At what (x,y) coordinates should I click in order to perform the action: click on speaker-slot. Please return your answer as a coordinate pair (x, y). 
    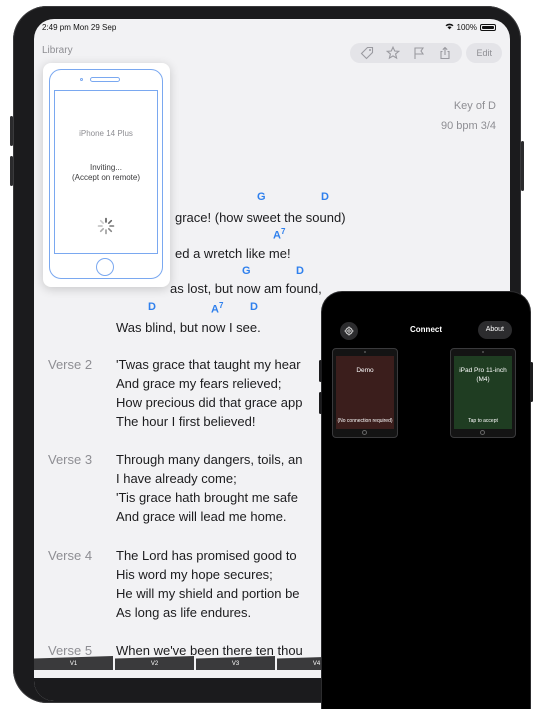
    Looking at the image, I should click on (105, 79).